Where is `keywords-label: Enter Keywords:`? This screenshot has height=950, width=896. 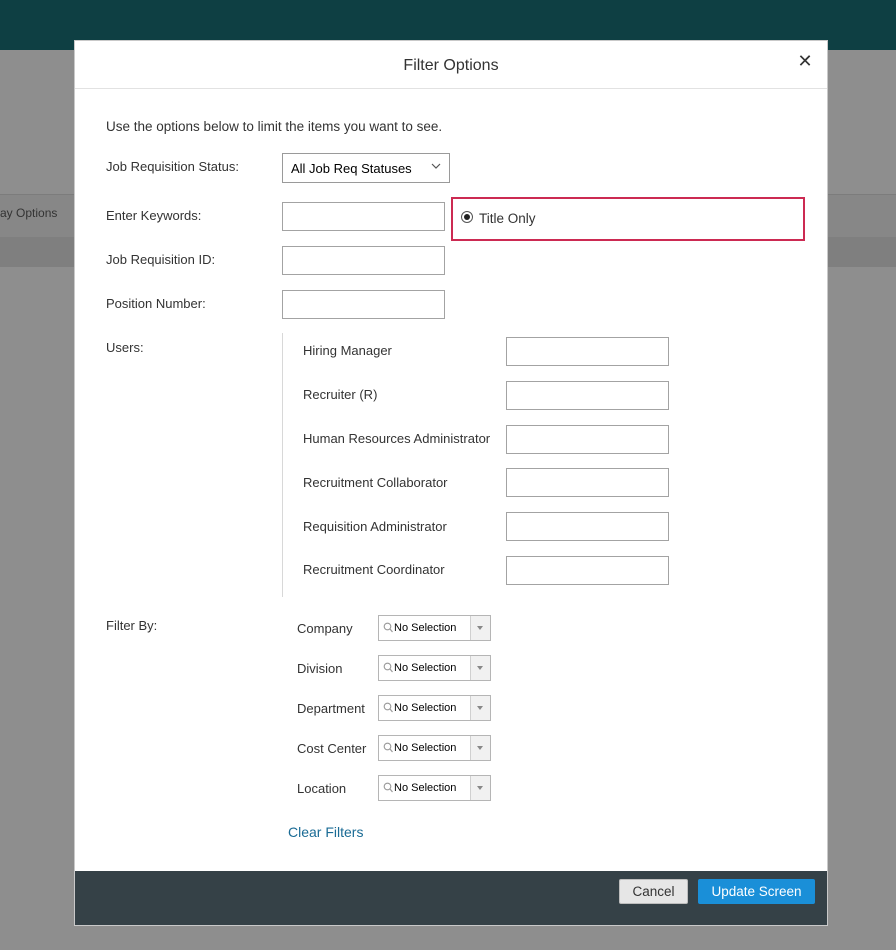
keywords-label: Enter Keywords: is located at coordinates (154, 215).